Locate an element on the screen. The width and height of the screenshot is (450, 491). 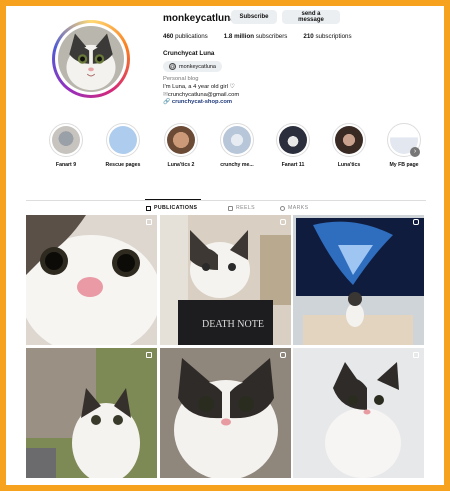
threads-username: monkeycatluna is located at coordinates (197, 66).